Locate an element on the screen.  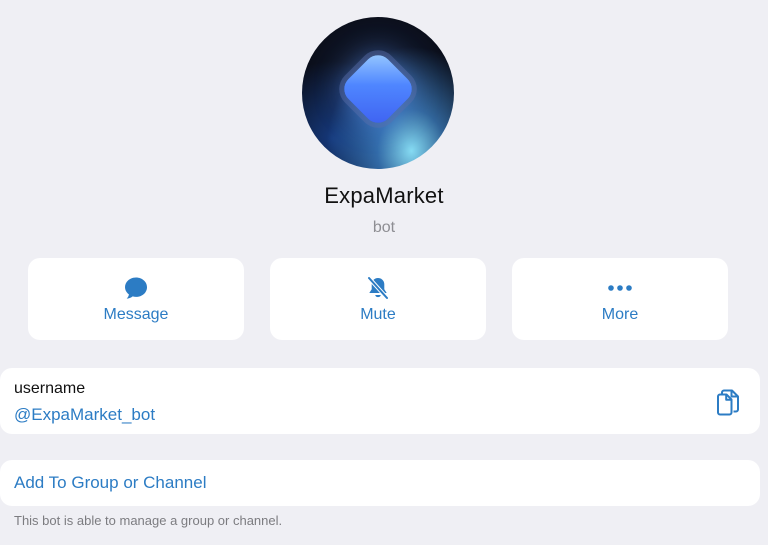
chat-bubble-icon is located at coordinates (136, 288).